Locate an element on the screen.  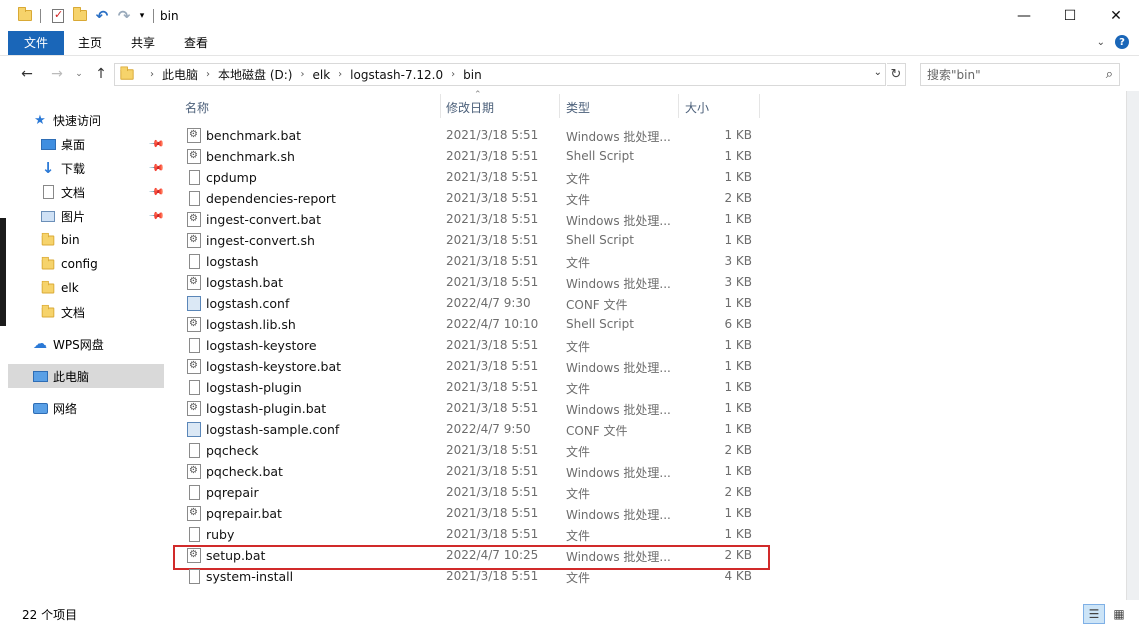
sidebar-item-bin: bin is located at coordinates (82, 240).